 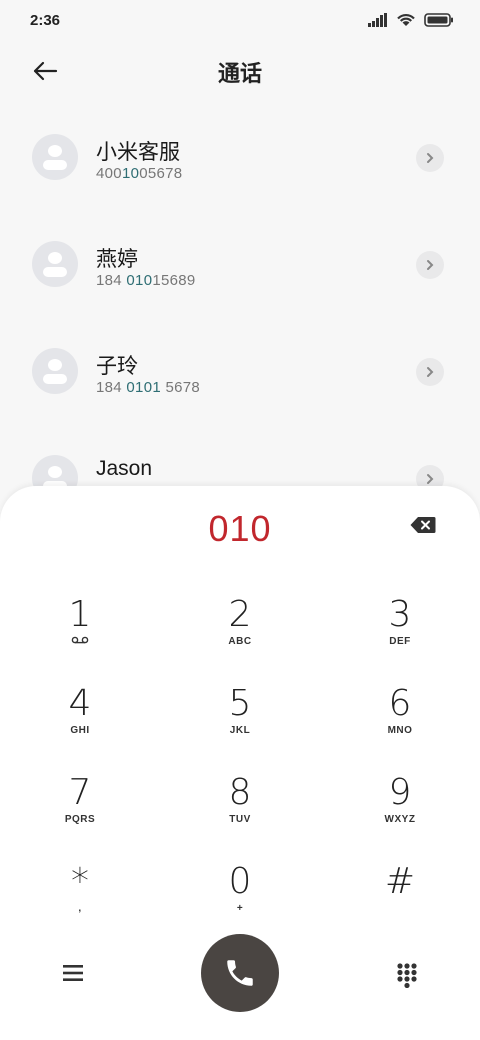 I want to click on dialed-number: 010, so click(x=240, y=529).